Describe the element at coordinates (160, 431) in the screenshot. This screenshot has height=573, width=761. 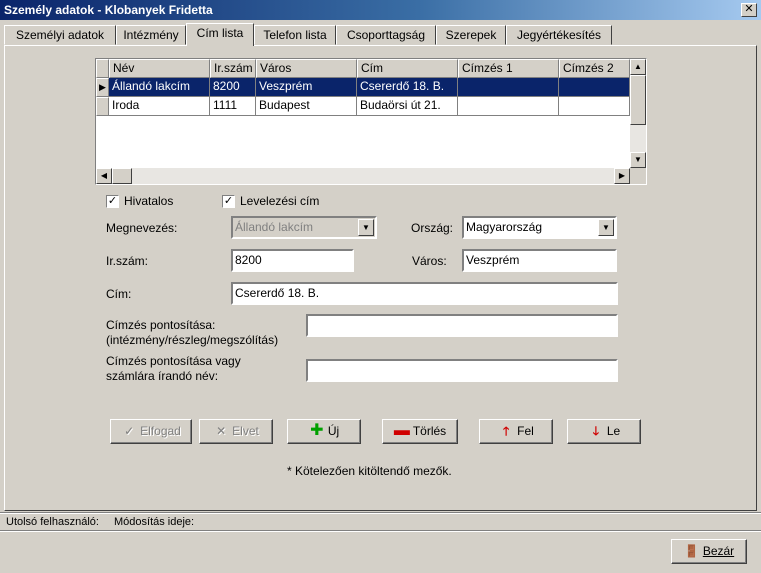
I see `elfogad-label: Elfogad` at that location.